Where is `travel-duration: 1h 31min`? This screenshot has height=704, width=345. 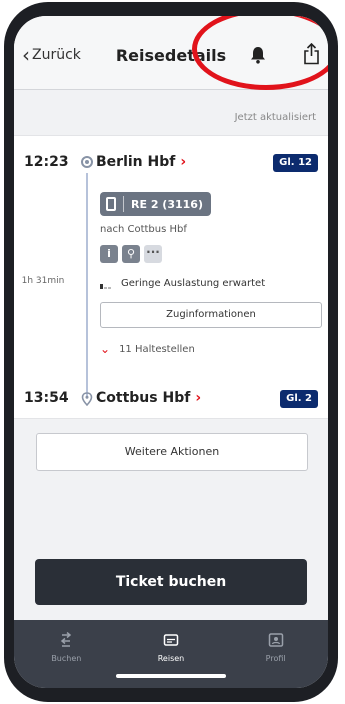
travel-duration: 1h 31min is located at coordinates (43, 281).